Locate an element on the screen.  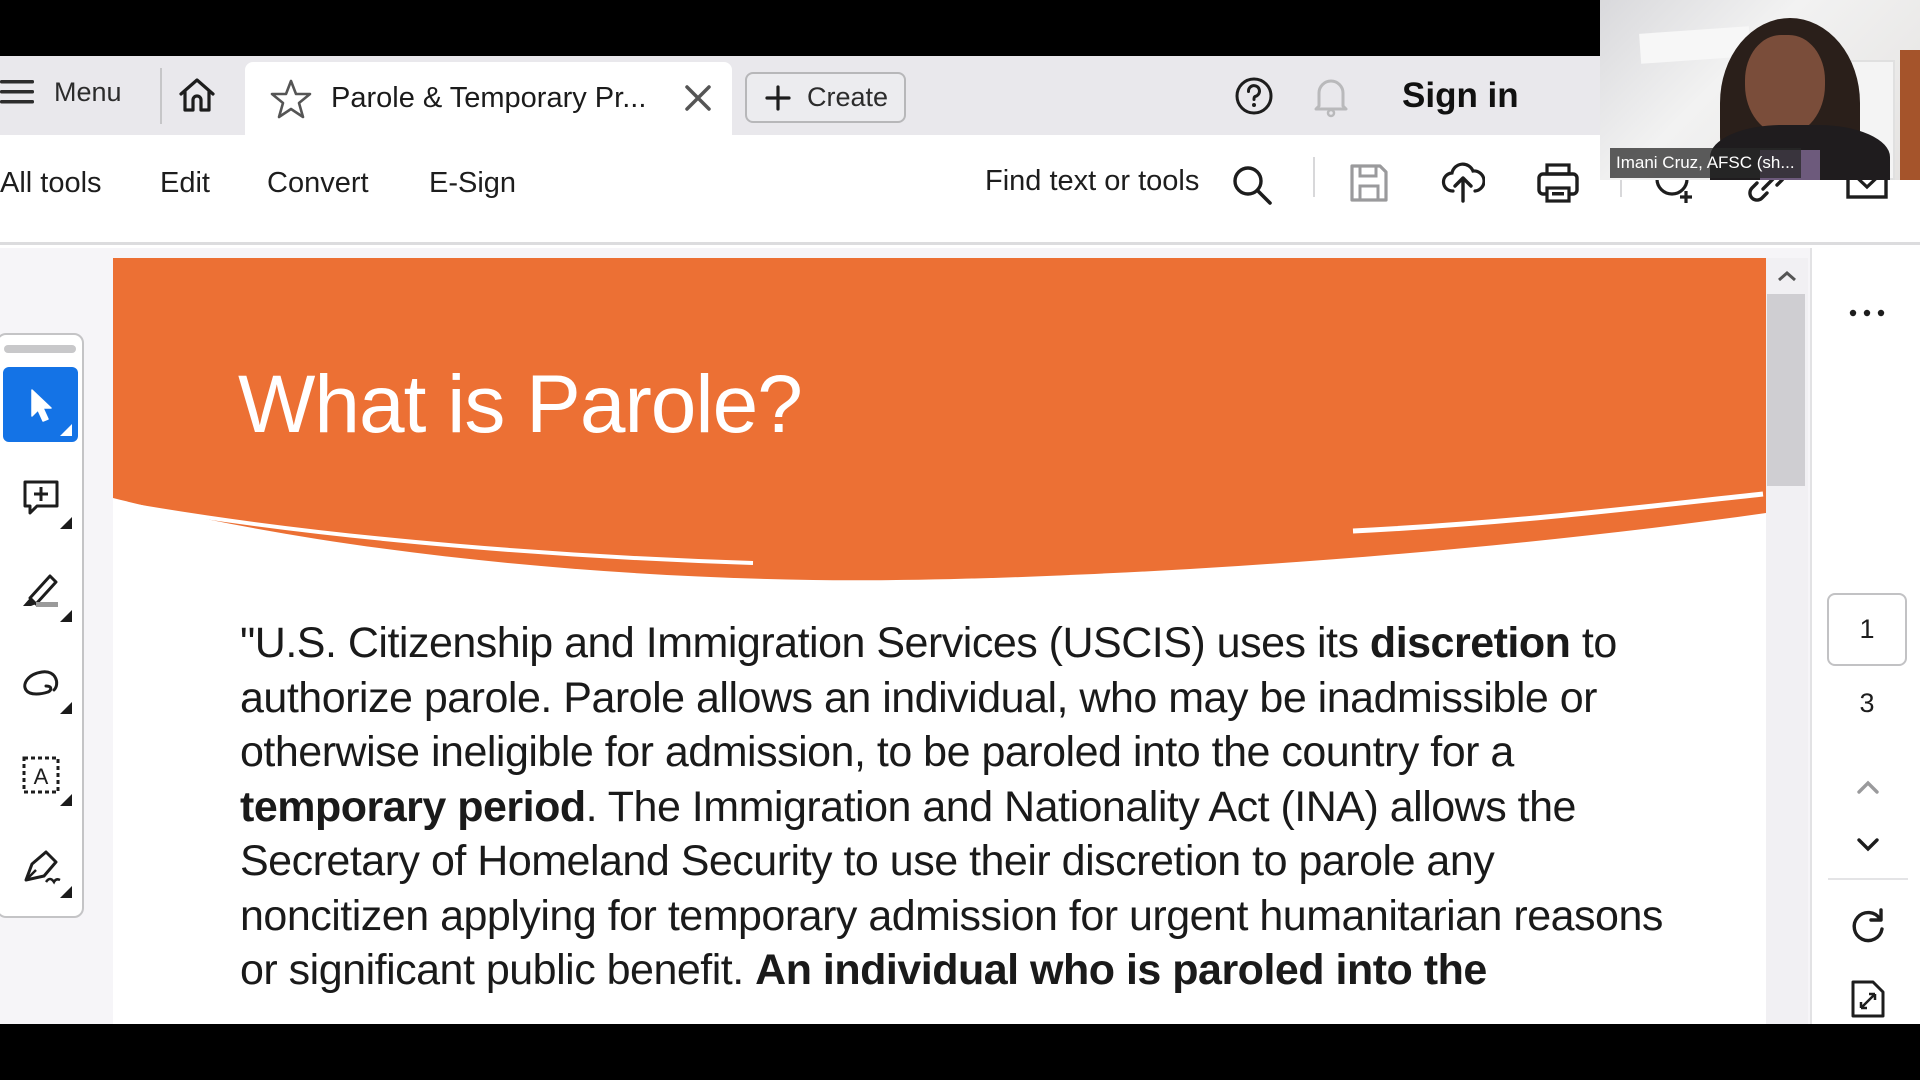
e-sign-link: E-Sign is located at coordinates (472, 183).